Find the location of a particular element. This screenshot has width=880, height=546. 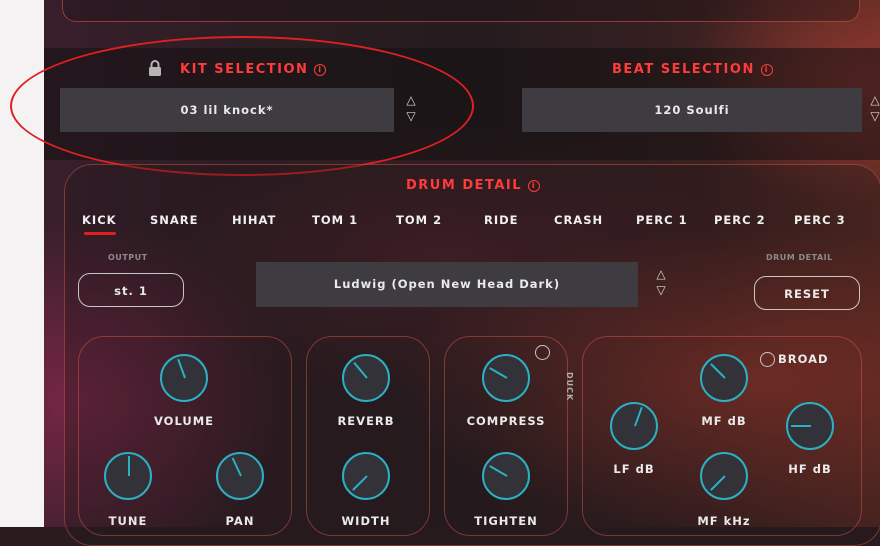

output-select: st. 1 is located at coordinates (131, 290).